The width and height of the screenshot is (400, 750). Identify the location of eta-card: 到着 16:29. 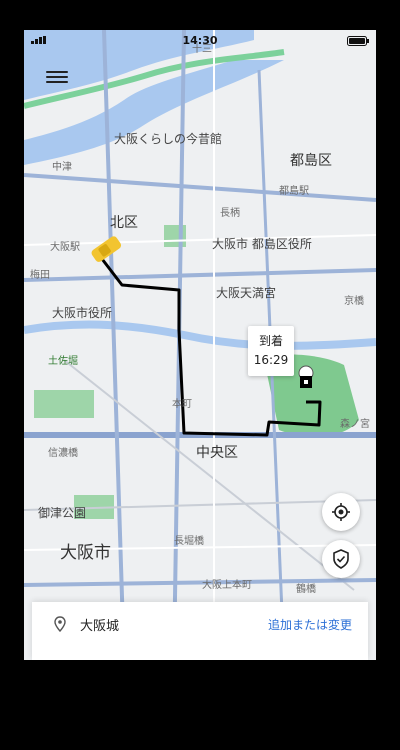
(271, 351).